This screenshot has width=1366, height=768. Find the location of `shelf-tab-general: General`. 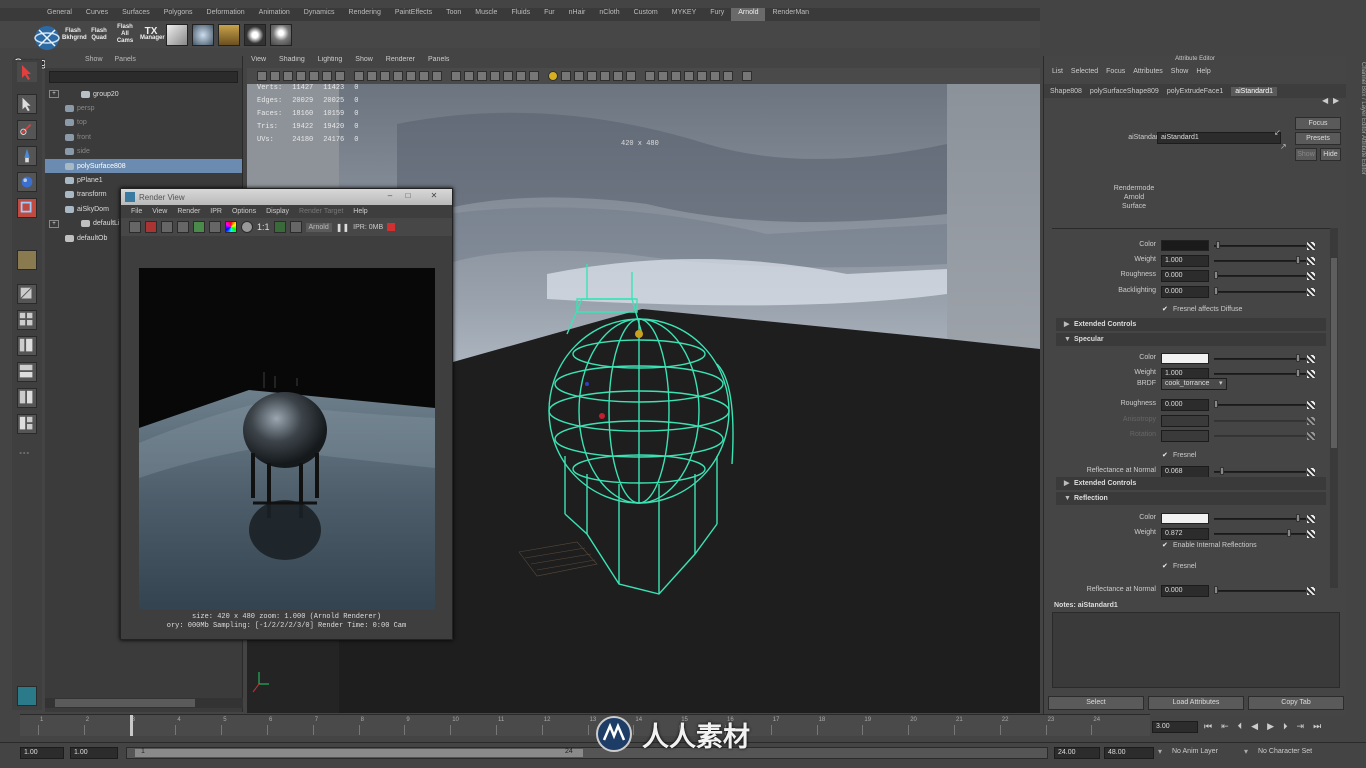

shelf-tab-general: General is located at coordinates (59, 14).